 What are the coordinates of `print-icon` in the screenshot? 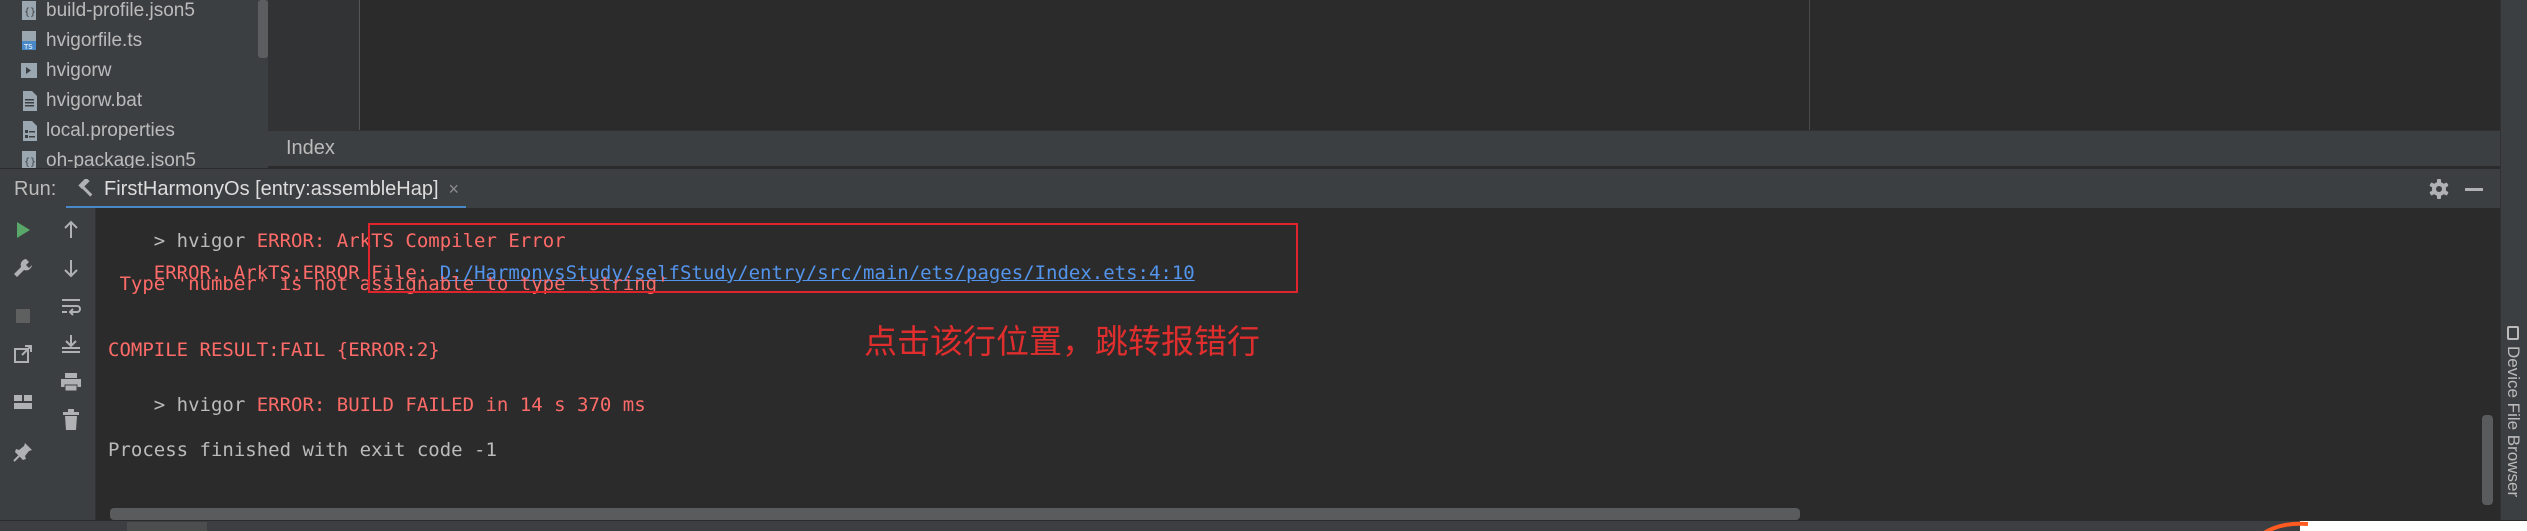 It's located at (71, 382).